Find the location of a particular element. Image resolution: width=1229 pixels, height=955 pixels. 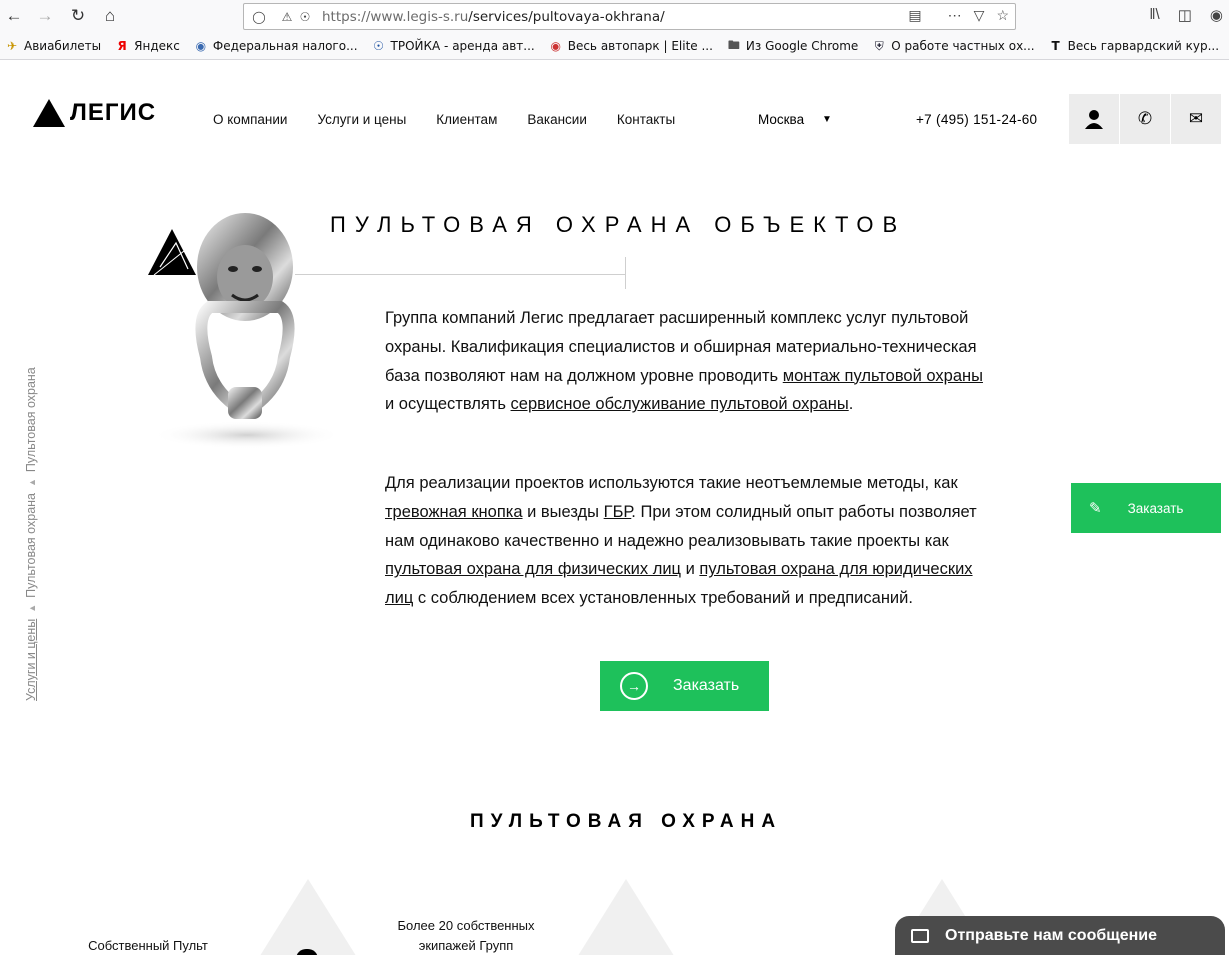

logo-text: ЛЕГИС is located at coordinates (113, 112).